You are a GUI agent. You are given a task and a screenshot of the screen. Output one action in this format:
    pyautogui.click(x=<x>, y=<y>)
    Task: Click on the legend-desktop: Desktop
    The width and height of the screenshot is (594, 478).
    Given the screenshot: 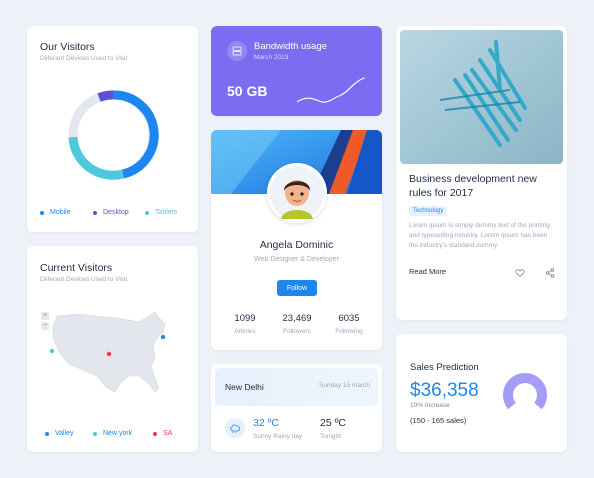 What is the action you would take?
    pyautogui.click(x=111, y=212)
    